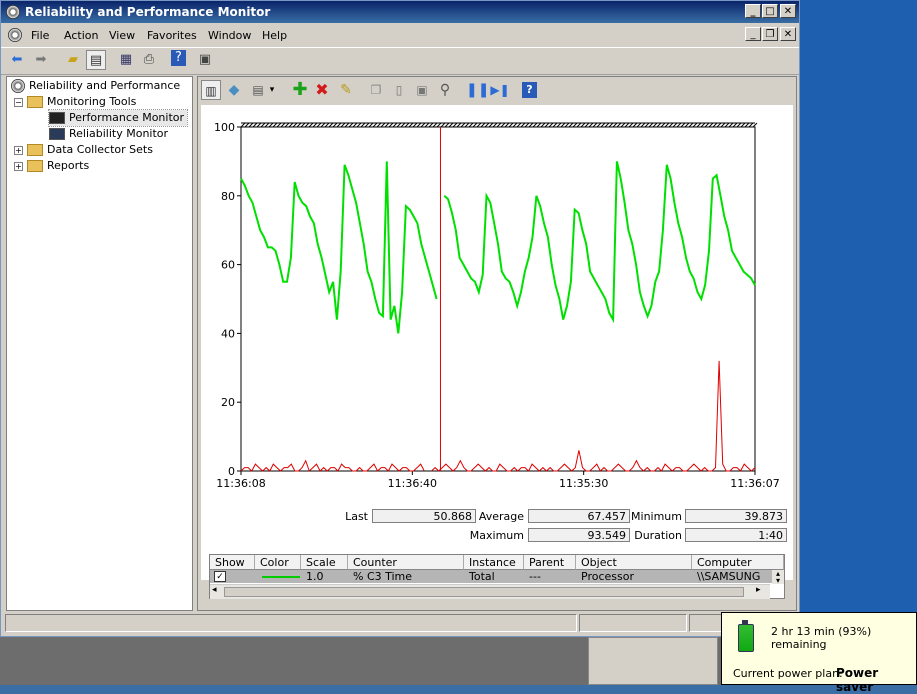  I want to click on delete-counter-icon: ✖, so click(322, 90).